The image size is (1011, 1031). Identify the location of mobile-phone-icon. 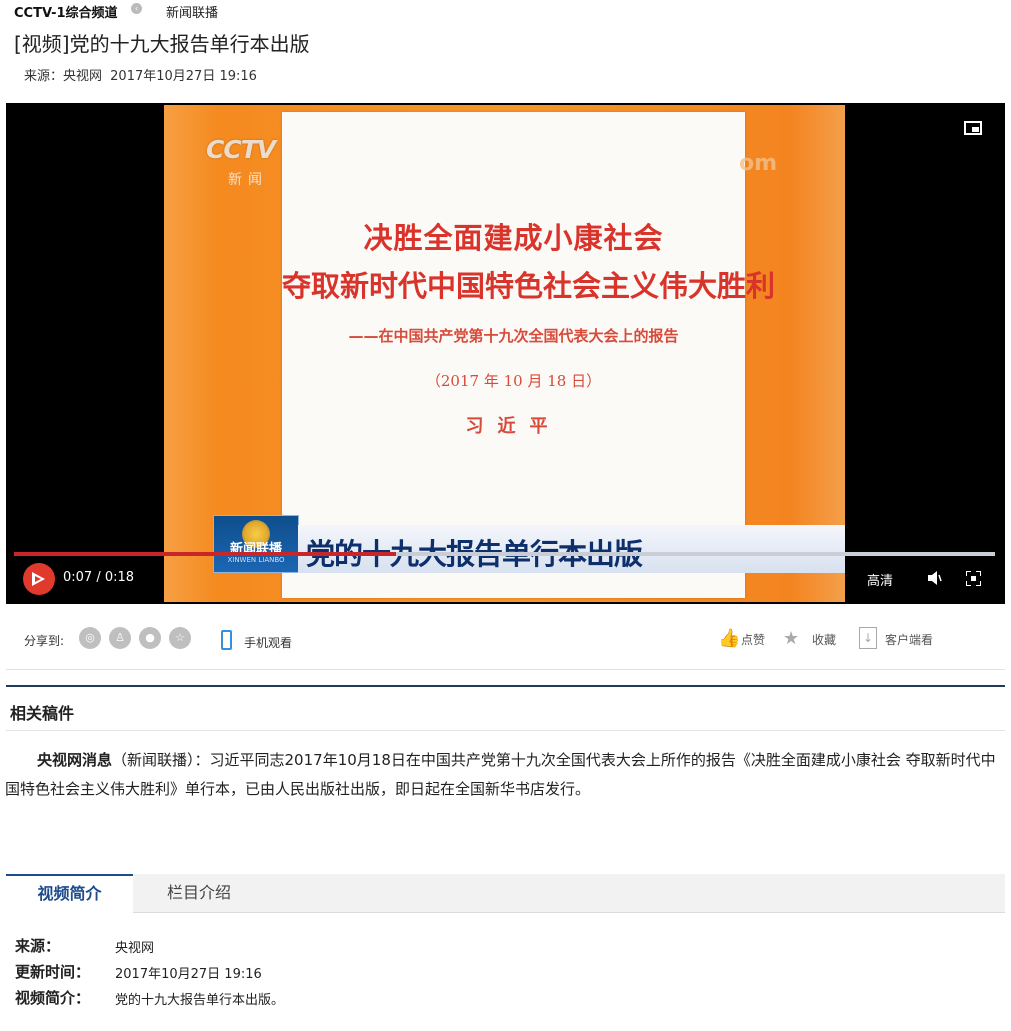
(226, 640).